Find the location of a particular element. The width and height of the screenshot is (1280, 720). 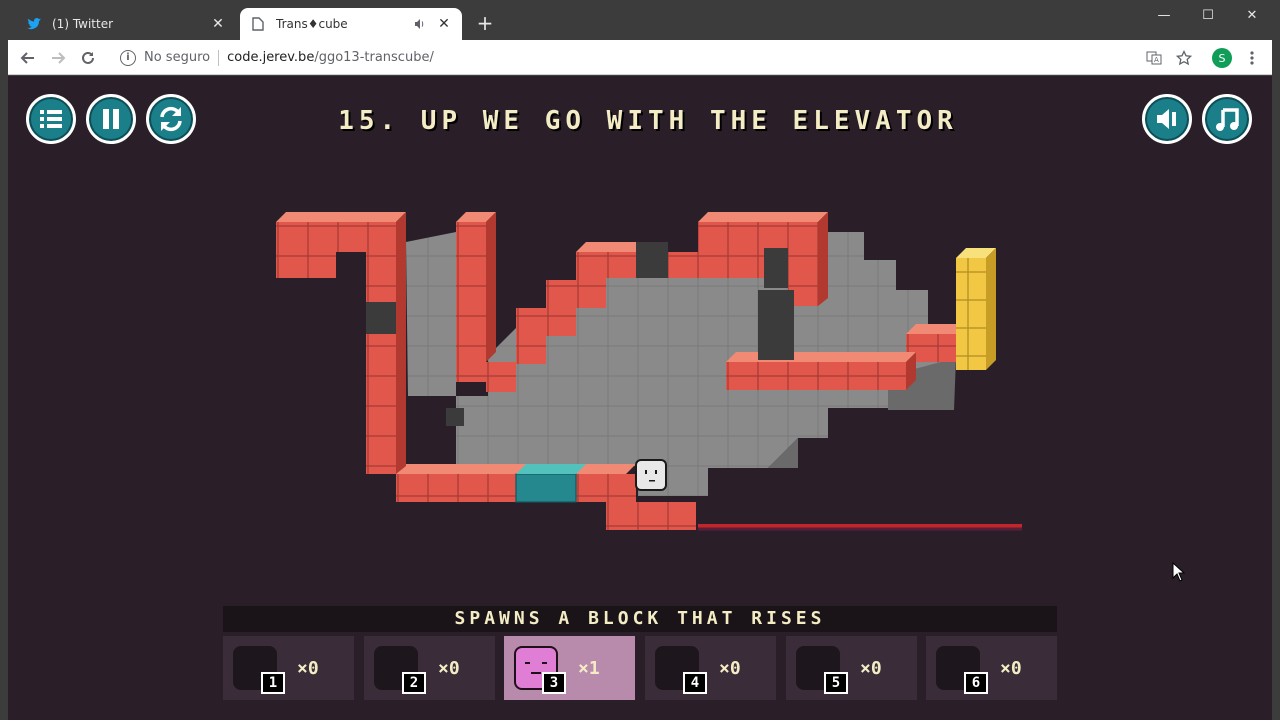

slot-number: 2 is located at coordinates (414, 683).